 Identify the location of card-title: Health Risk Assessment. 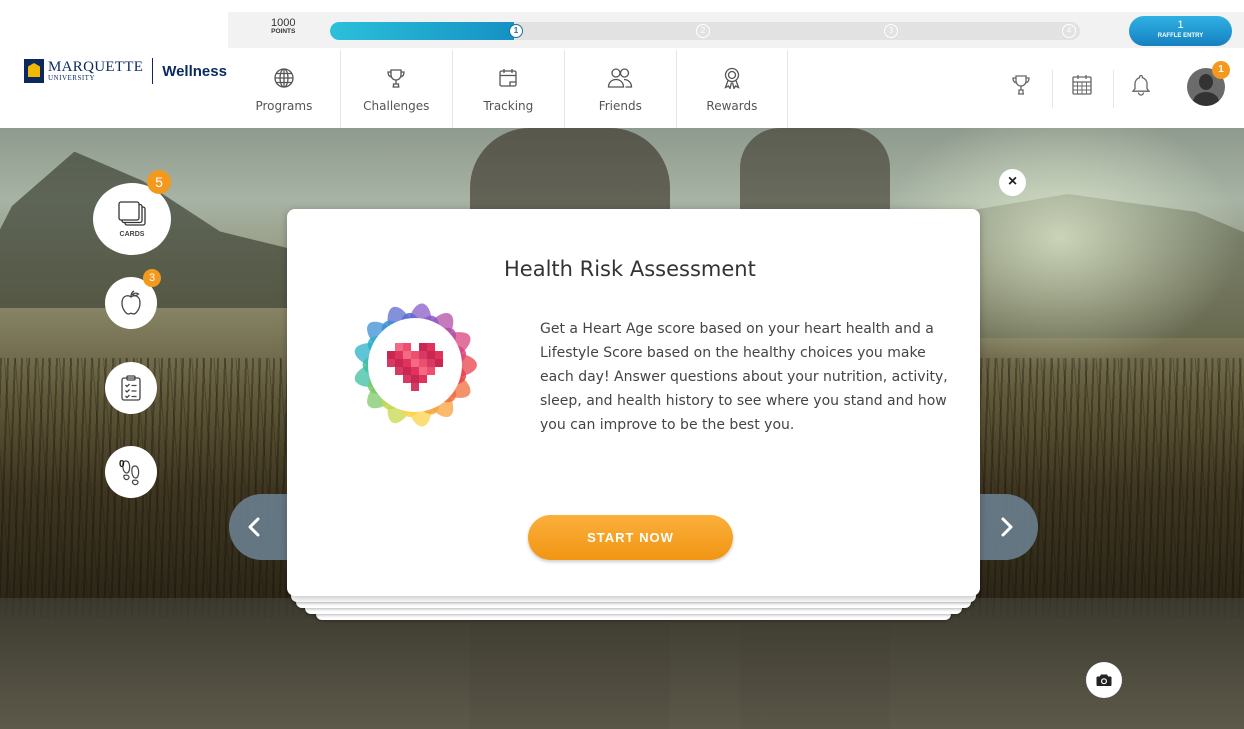
(630, 269).